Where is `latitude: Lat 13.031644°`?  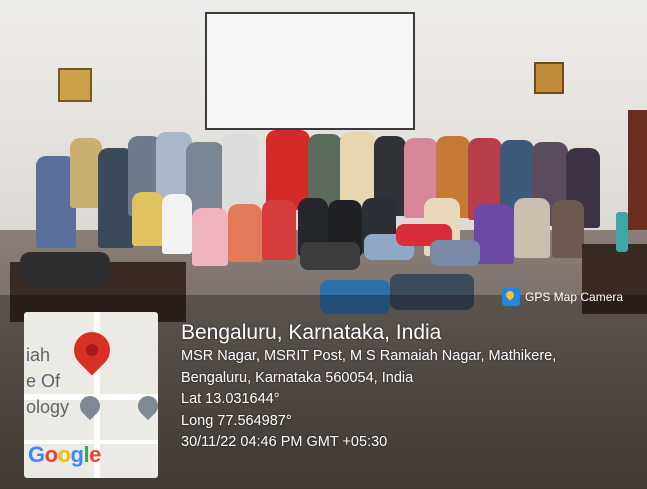
latitude: Lat 13.031644° is located at coordinates (230, 399).